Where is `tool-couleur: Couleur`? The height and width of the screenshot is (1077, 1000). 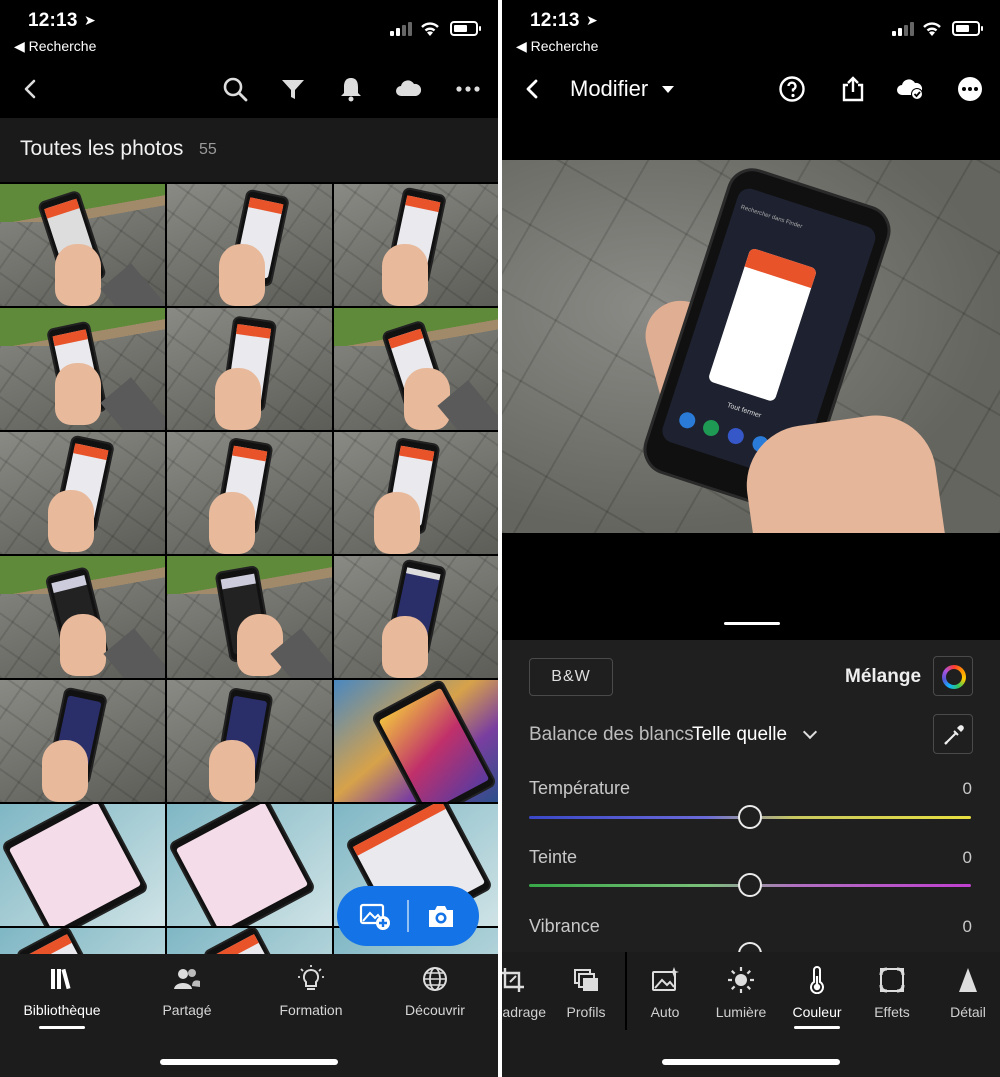
tool-couleur: Couleur is located at coordinates (817, 997).